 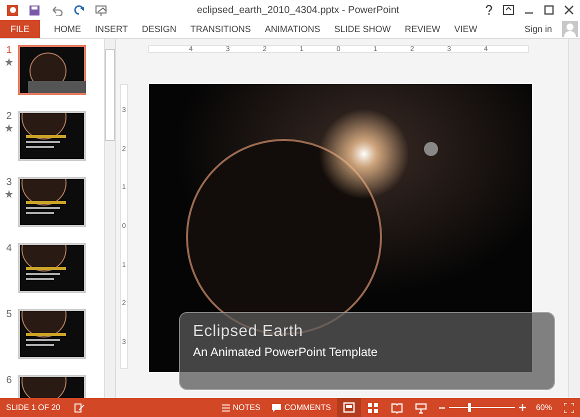 I want to click on undo-icon, so click(x=57, y=10).